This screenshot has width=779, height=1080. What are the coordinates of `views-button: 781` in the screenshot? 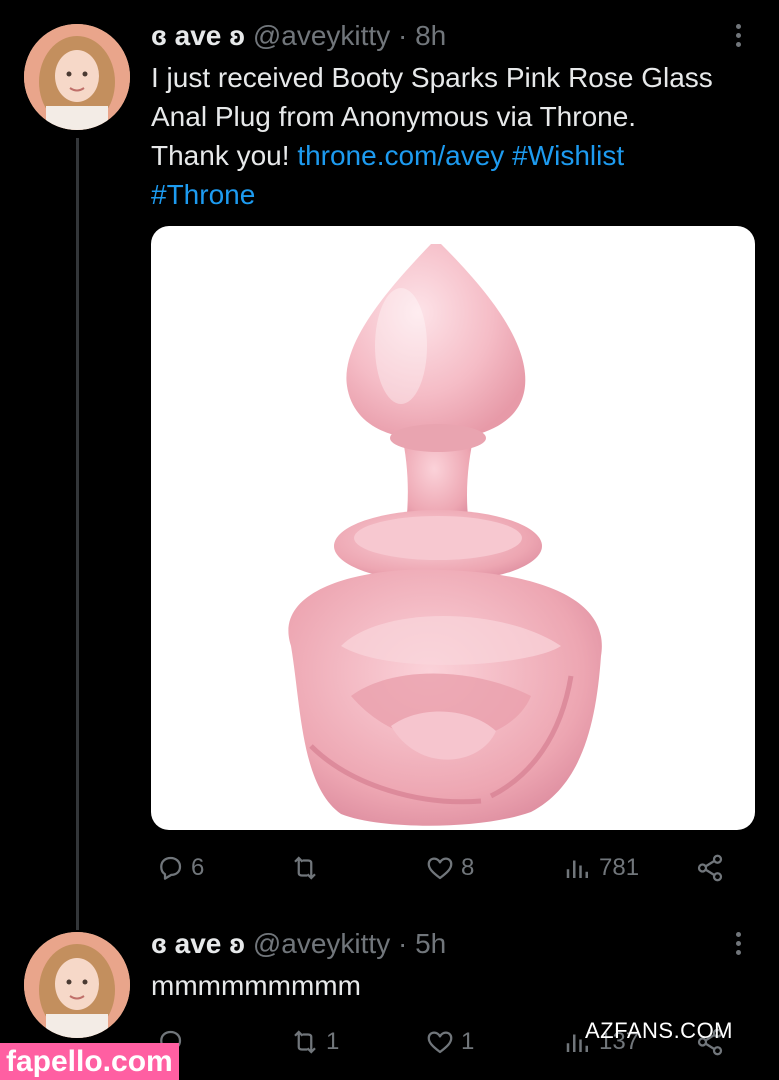 It's located at (601, 868).